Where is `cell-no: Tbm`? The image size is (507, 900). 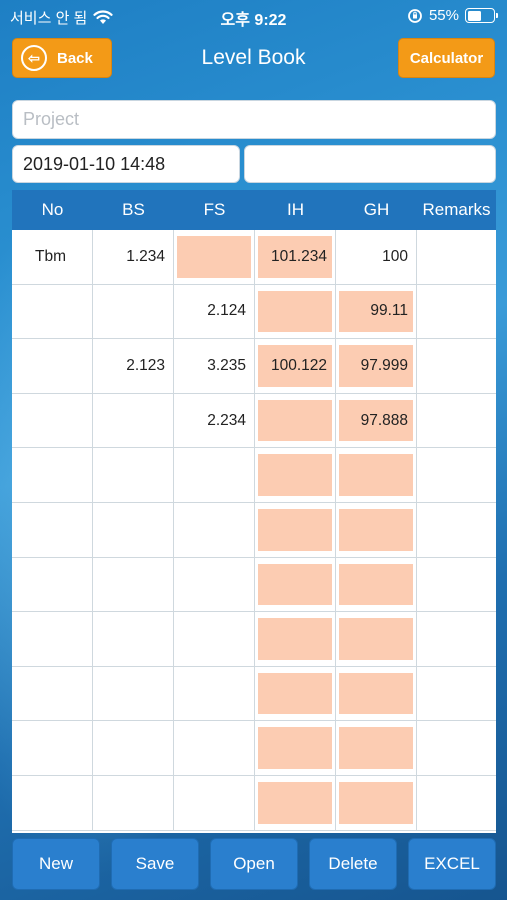 cell-no: Tbm is located at coordinates (52, 257).